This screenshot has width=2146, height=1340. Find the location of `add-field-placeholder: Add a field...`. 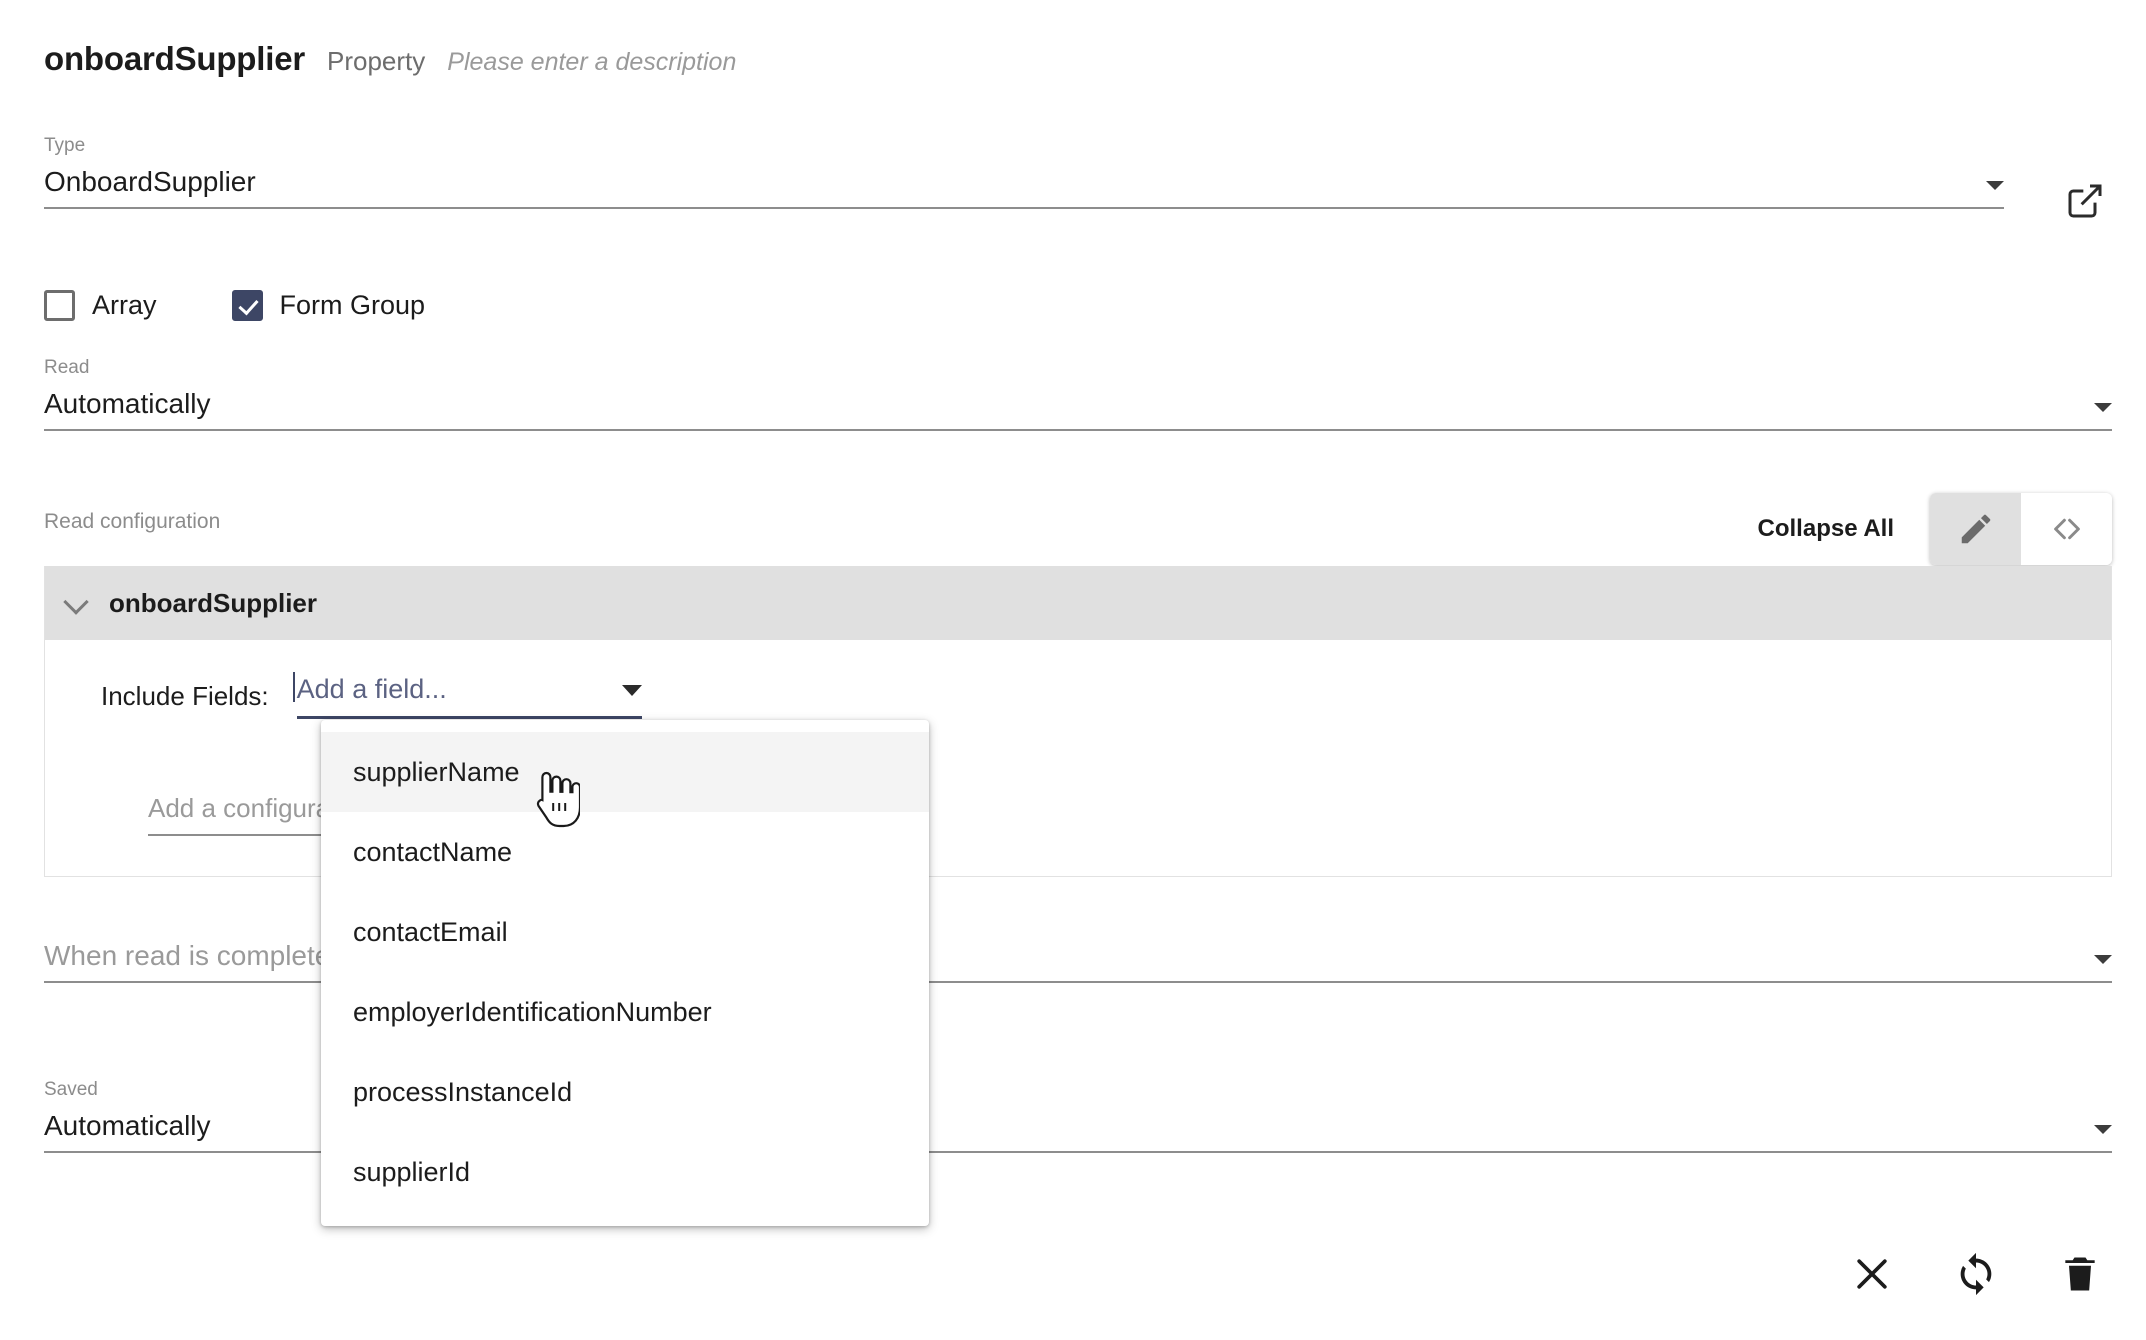

add-field-placeholder: Add a field... is located at coordinates (369, 688).